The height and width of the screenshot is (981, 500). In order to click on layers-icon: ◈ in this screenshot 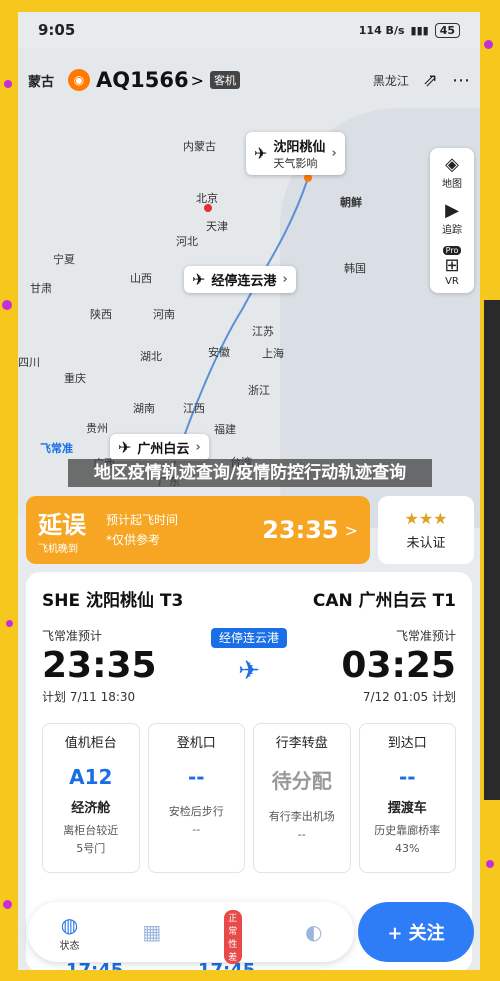, I will do `click(452, 164)`.